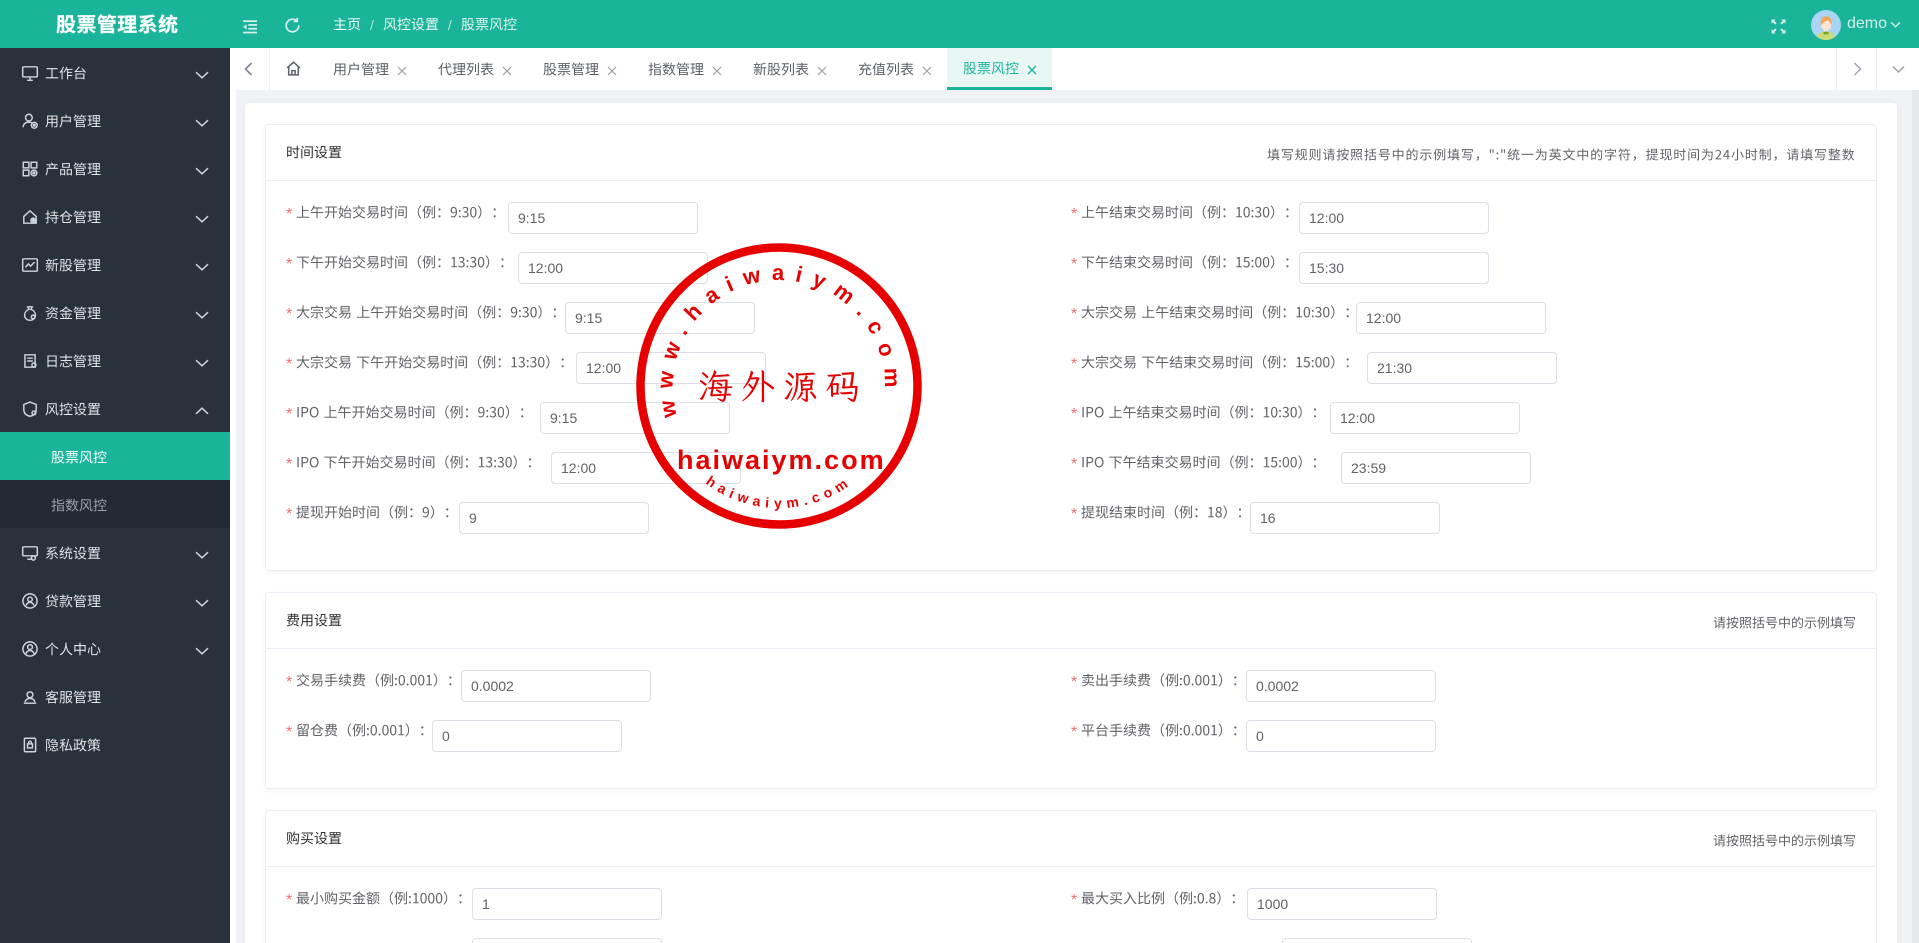  What do you see at coordinates (778, 492) in the screenshot?
I see `svg-text: haiwaiym.com` at bounding box center [778, 492].